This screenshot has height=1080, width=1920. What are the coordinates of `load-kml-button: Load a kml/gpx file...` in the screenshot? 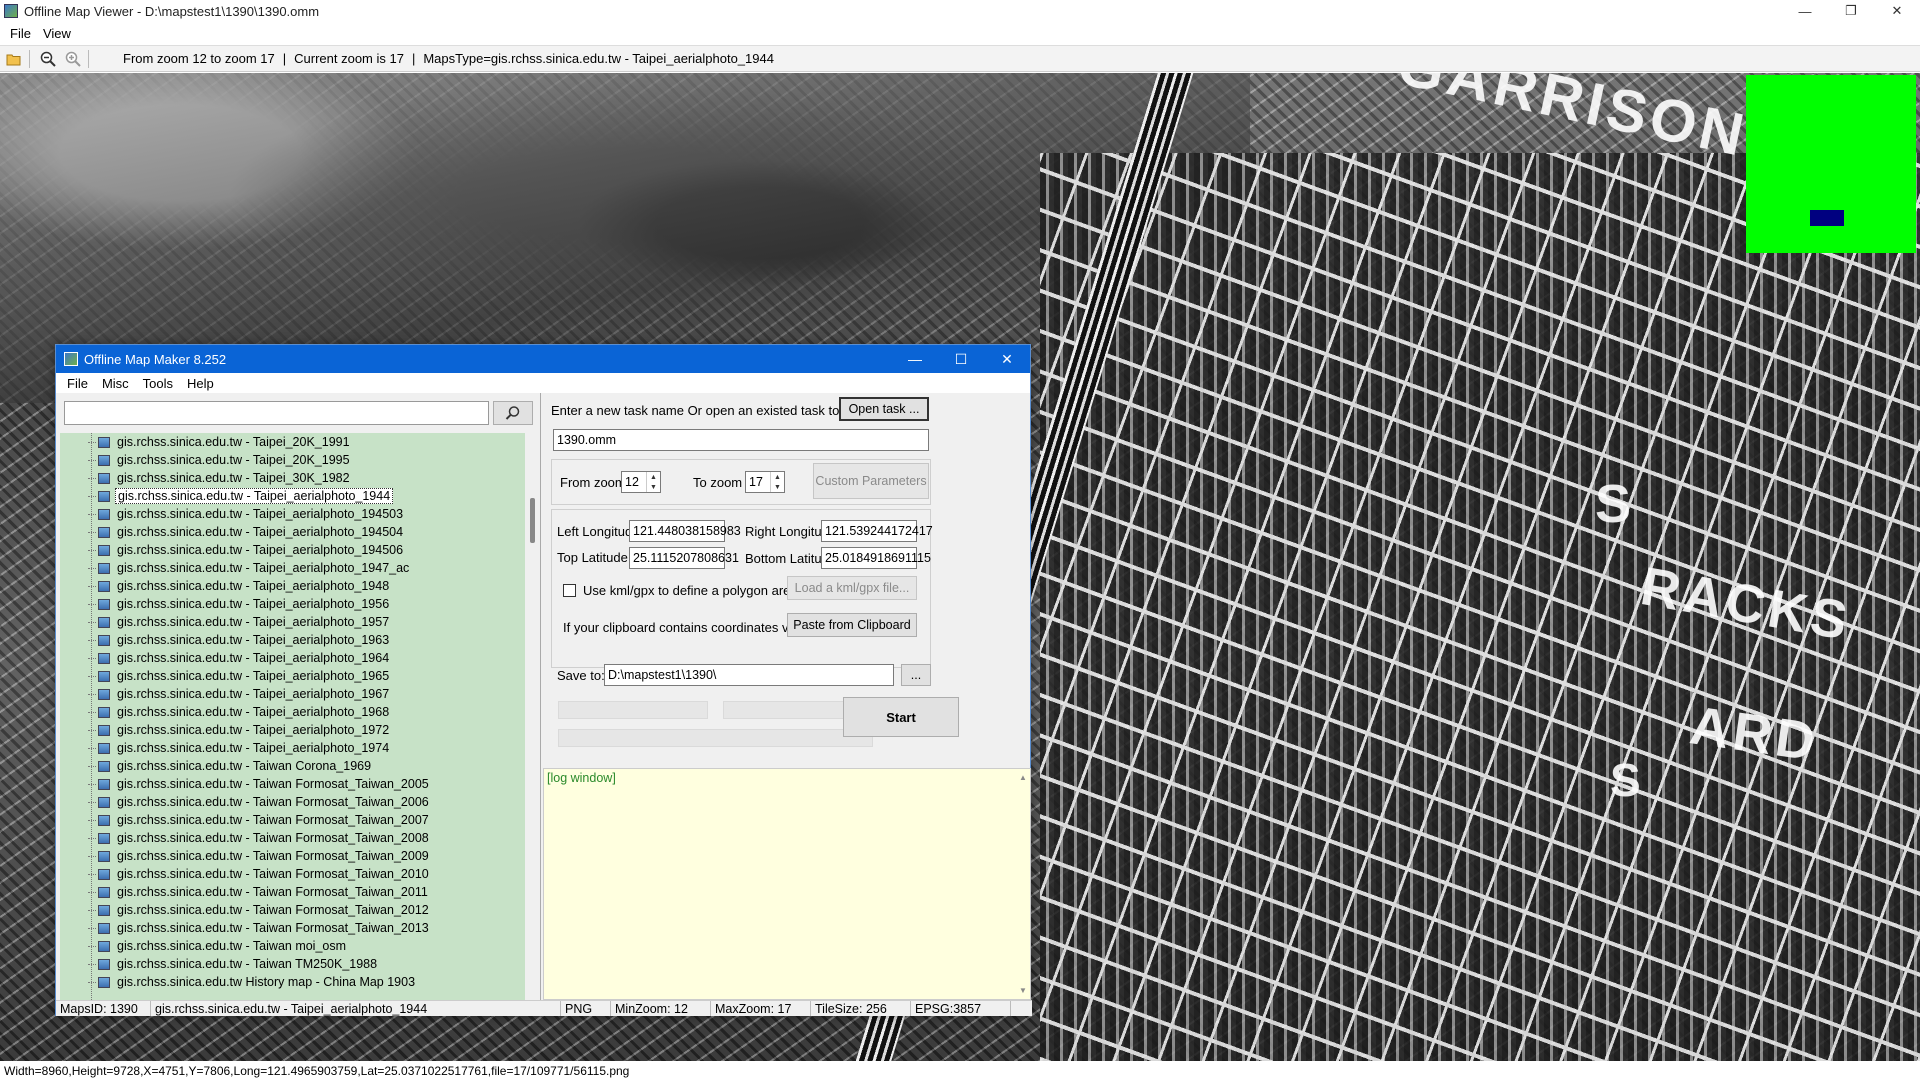 It's located at (852, 588).